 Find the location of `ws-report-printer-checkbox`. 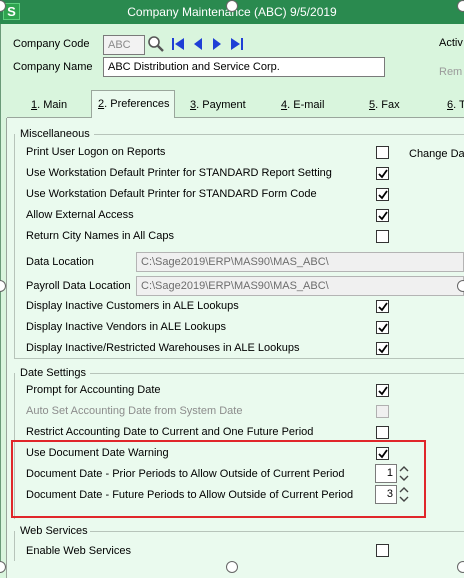

ws-report-printer-checkbox is located at coordinates (382, 173).